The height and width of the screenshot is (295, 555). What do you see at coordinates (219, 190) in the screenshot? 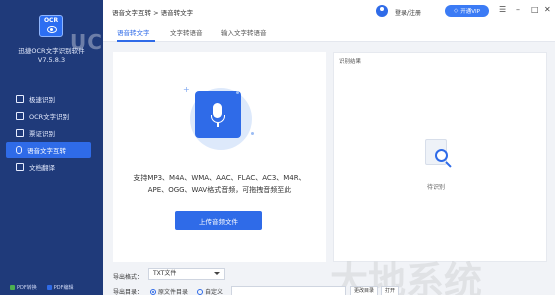
I see `formats-line-2: APE、OGG、WAV格式音频，可拖拽音频至此` at bounding box center [219, 190].